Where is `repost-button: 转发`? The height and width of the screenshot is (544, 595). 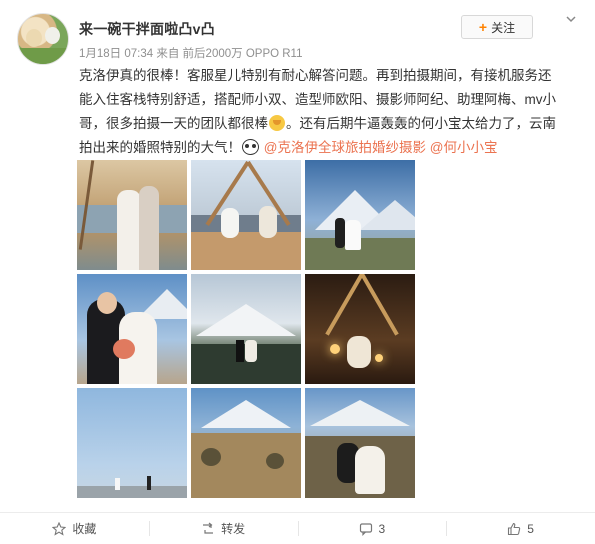 repost-button: 转发 is located at coordinates (223, 528).